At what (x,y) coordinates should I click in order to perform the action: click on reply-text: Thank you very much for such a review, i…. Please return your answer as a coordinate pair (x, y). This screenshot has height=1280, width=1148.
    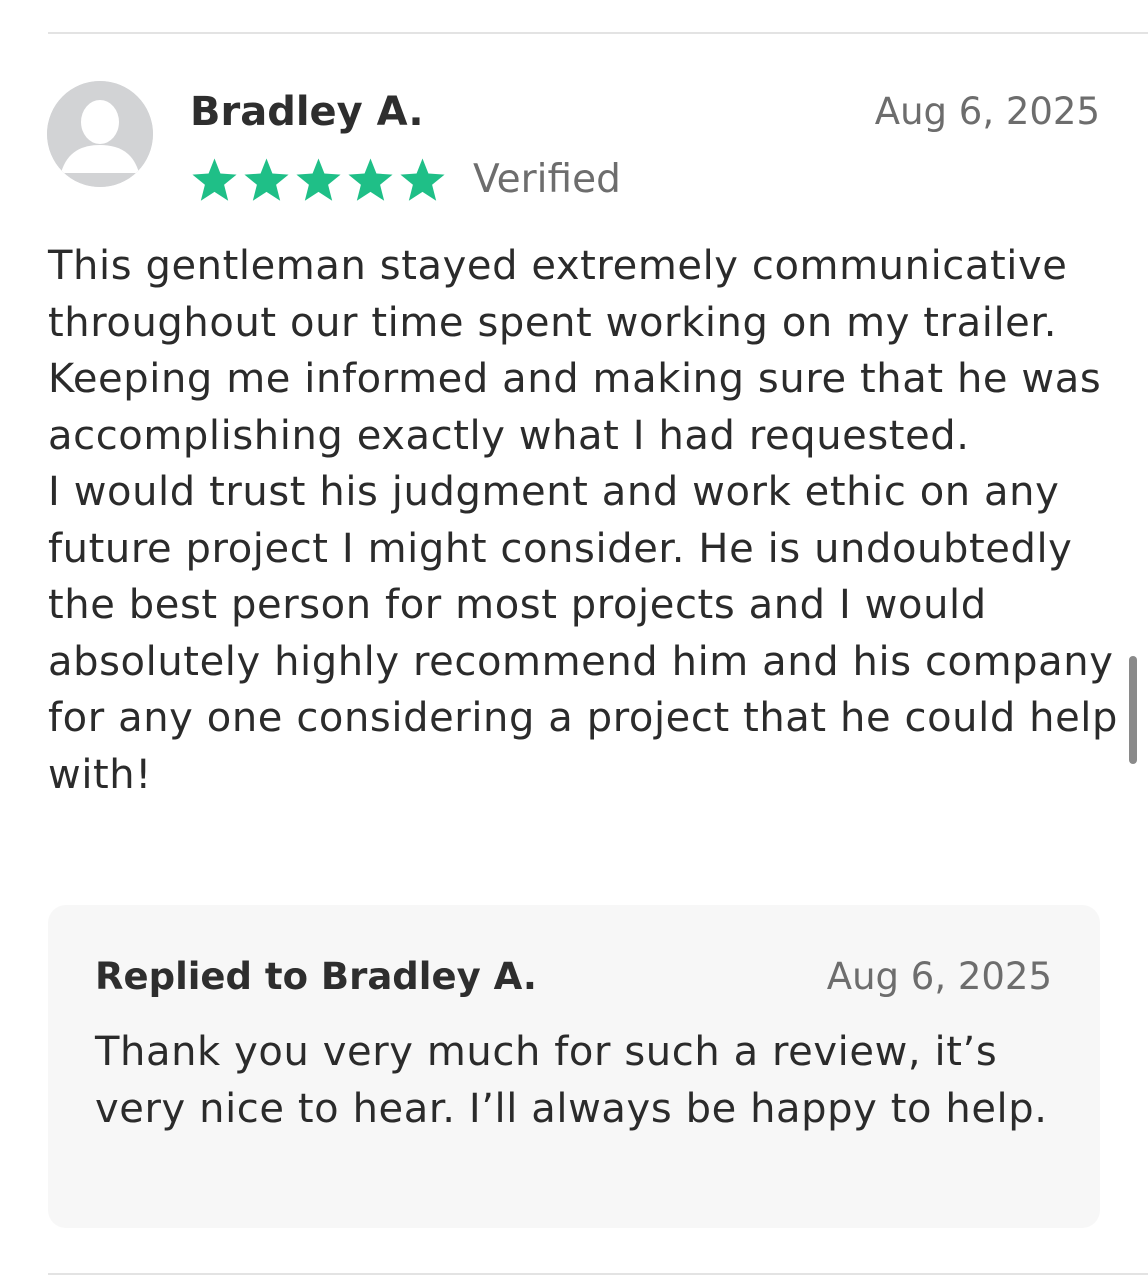
    Looking at the image, I should click on (571, 1080).